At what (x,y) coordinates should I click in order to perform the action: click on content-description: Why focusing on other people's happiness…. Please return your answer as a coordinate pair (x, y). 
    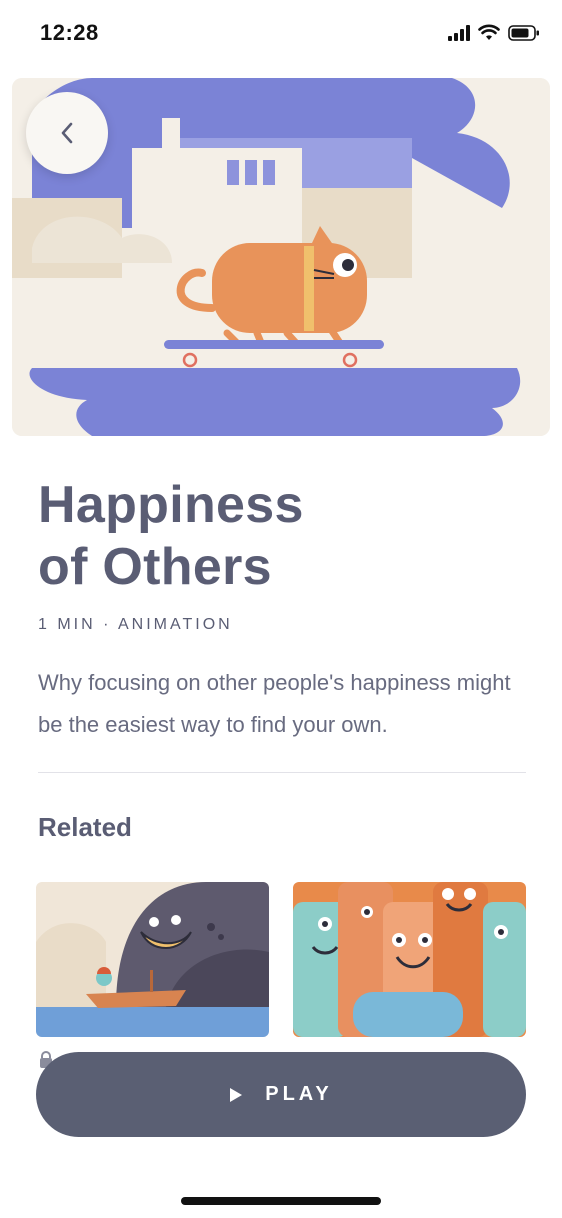
    Looking at the image, I should click on (274, 703).